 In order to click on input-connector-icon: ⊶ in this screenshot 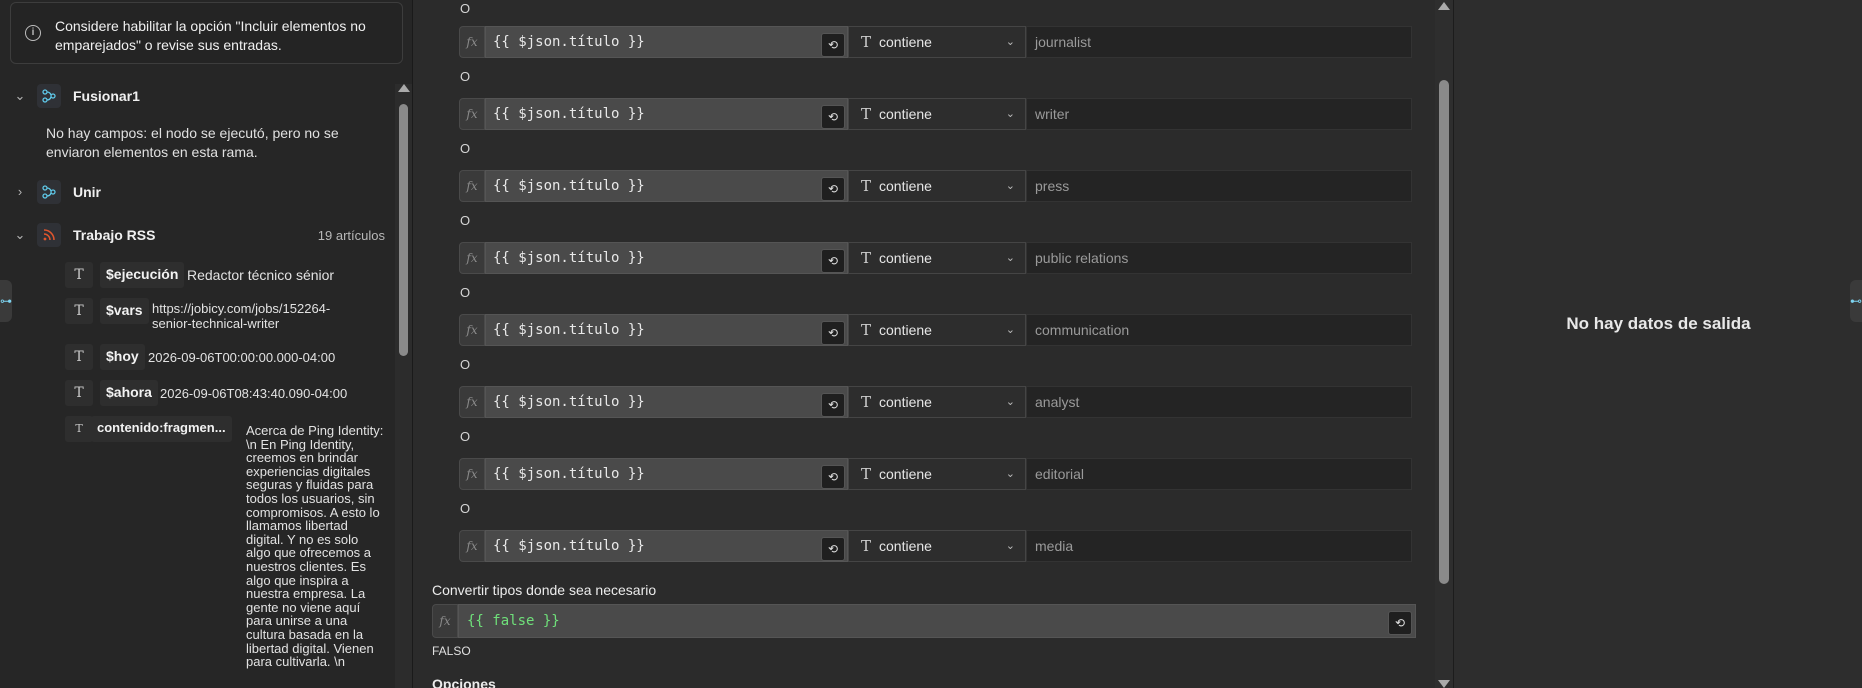, I will do `click(6, 301)`.